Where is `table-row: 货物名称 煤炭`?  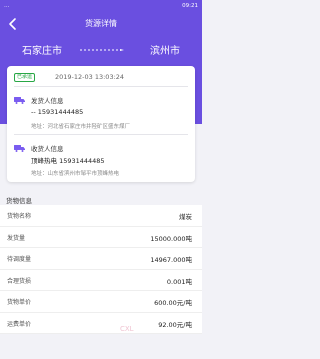
table-row: 货物名称 煤炭 is located at coordinates (101, 216).